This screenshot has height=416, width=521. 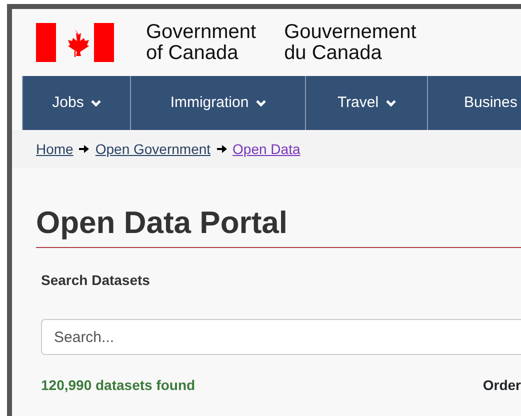 What do you see at coordinates (118, 386) in the screenshot?
I see `results-count: 120,990 datasets found` at bounding box center [118, 386].